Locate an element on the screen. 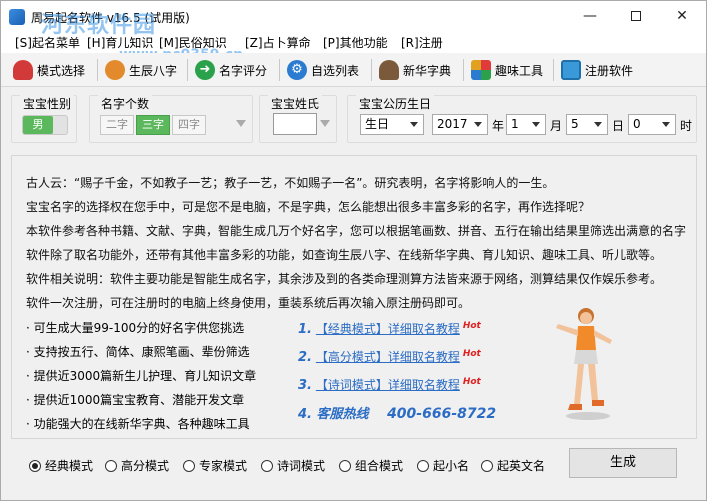 This screenshot has height=501, width=707. surname-group: 宝宝姓氏 is located at coordinates (298, 119).